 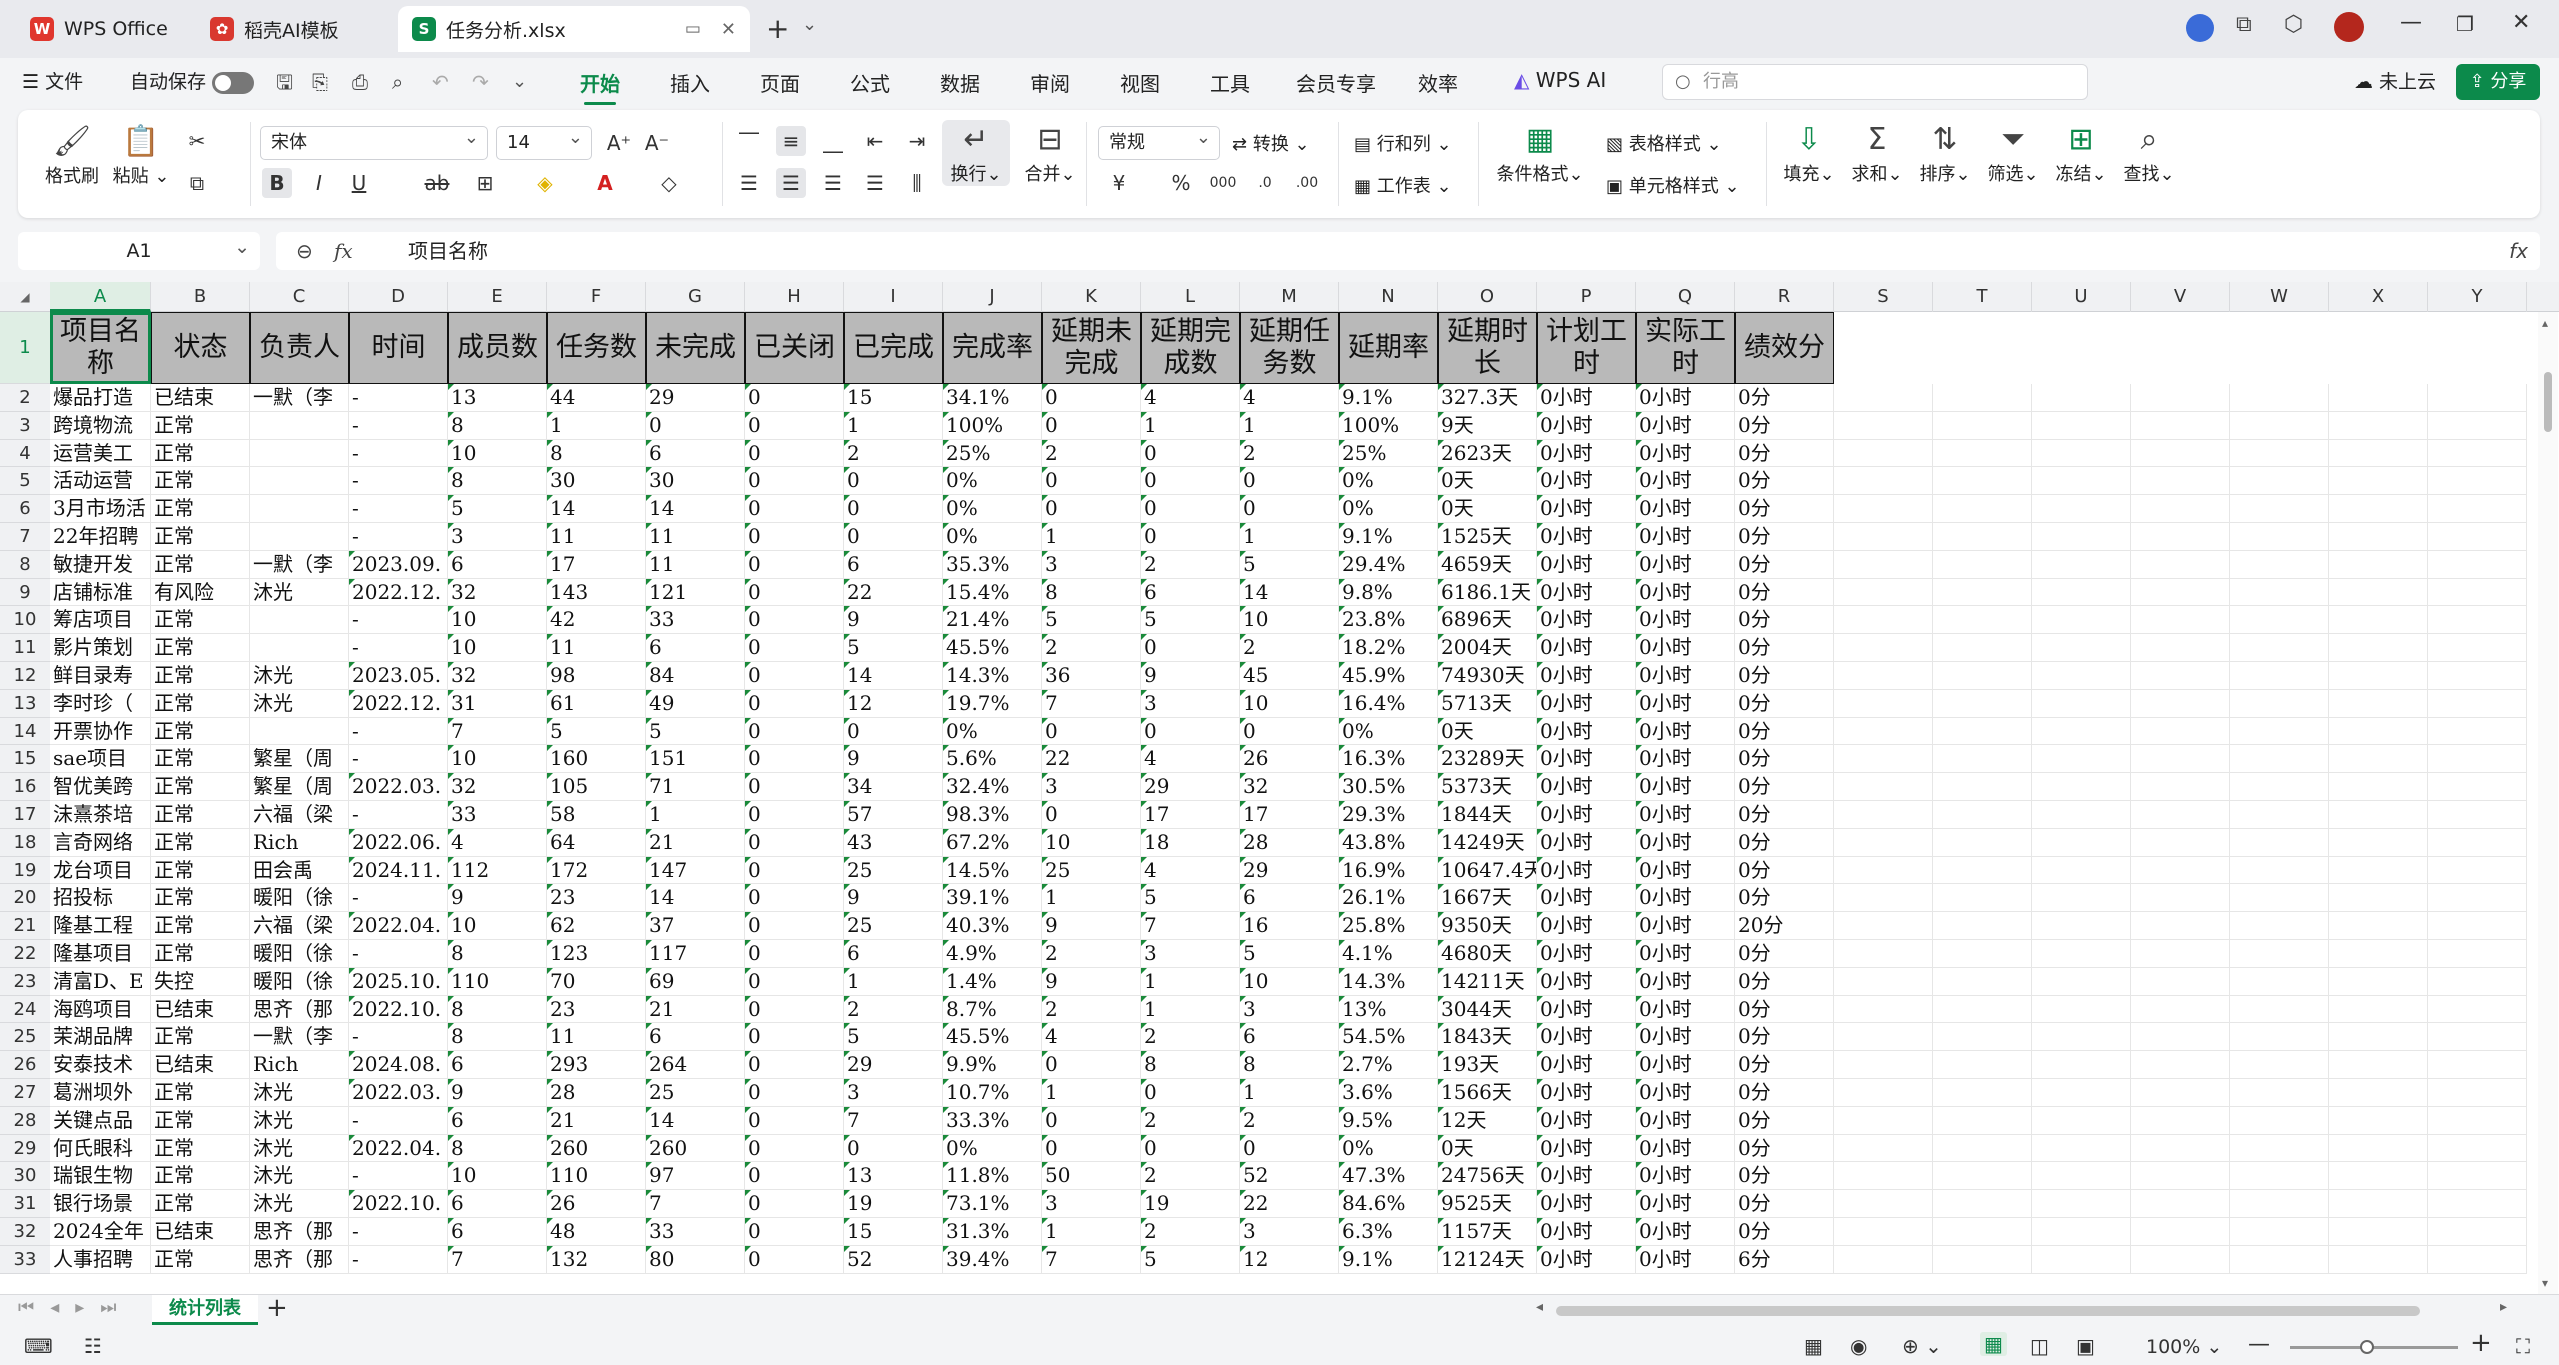 What do you see at coordinates (398, 1204) in the screenshot?
I see `table-cell: 2022.10.` at bounding box center [398, 1204].